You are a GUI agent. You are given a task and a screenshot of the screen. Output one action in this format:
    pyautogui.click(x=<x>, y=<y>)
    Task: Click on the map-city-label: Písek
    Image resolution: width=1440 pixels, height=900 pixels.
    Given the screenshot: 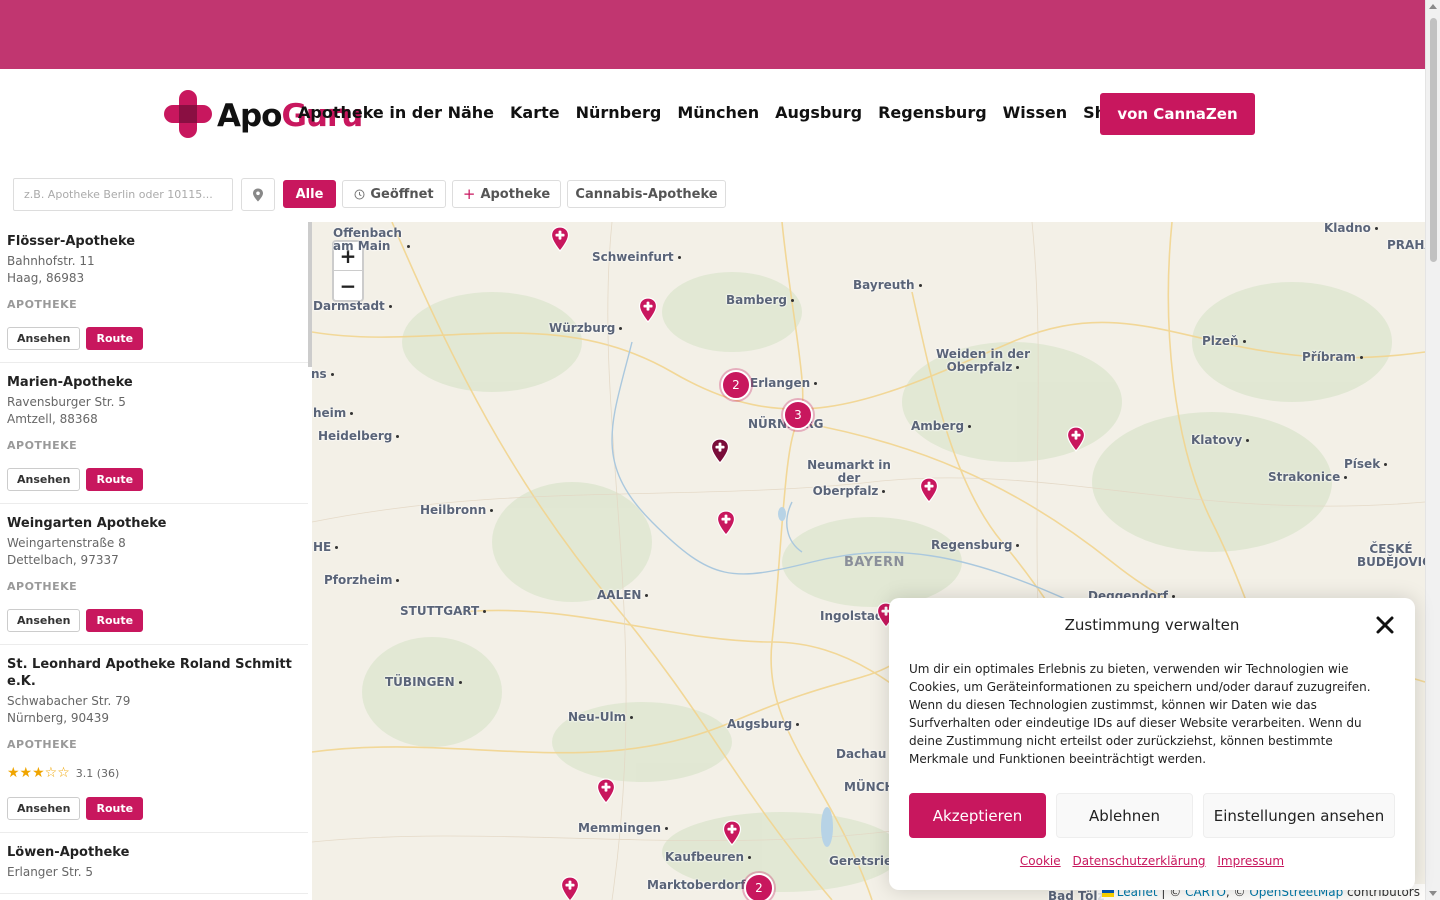 What is the action you would take?
    pyautogui.click(x=1365, y=464)
    